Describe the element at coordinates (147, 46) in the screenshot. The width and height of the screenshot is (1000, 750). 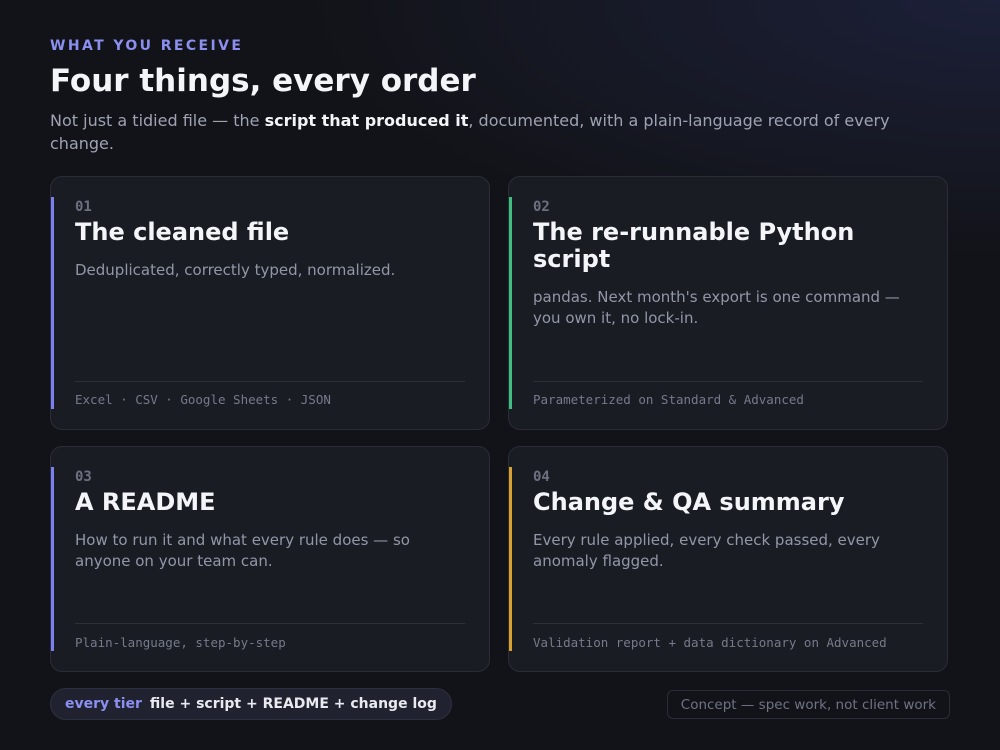
I see `section-eyebrow: WHAT YOU RECEIVE` at that location.